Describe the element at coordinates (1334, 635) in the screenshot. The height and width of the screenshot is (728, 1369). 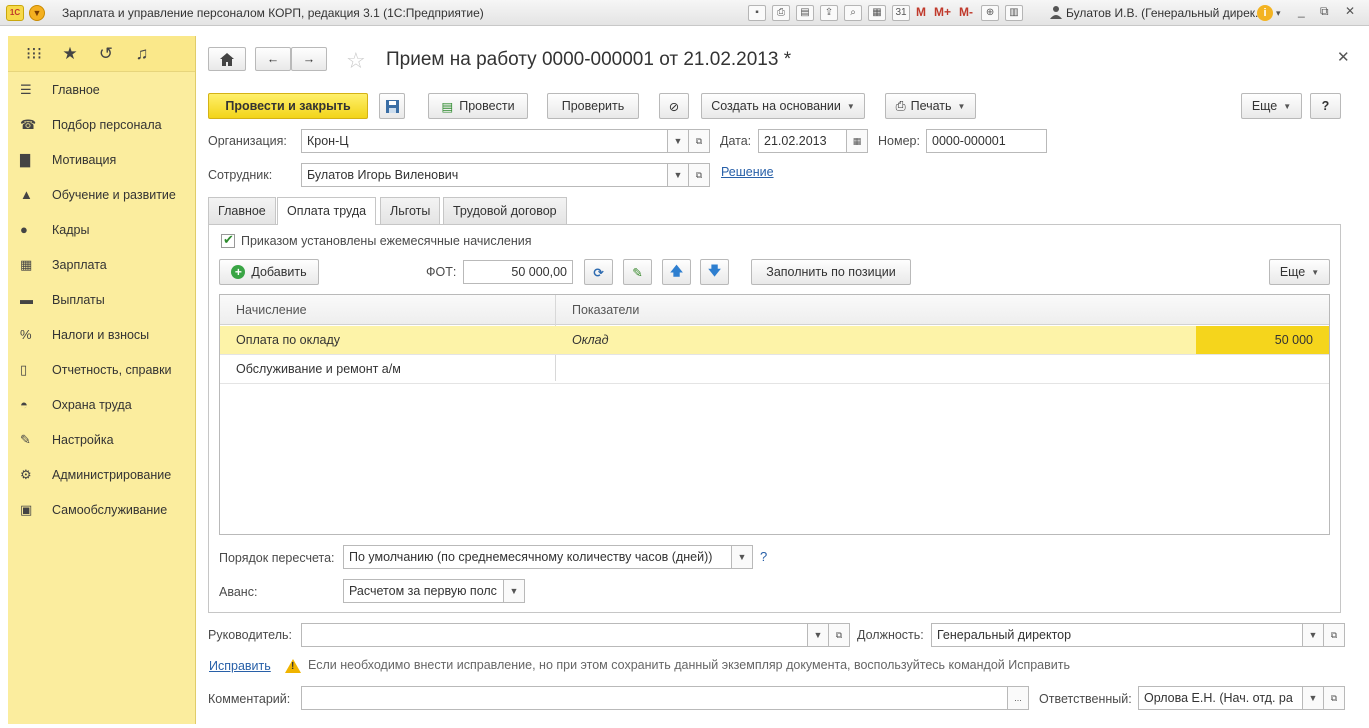
I see `position-open-icon: ⧉` at that location.